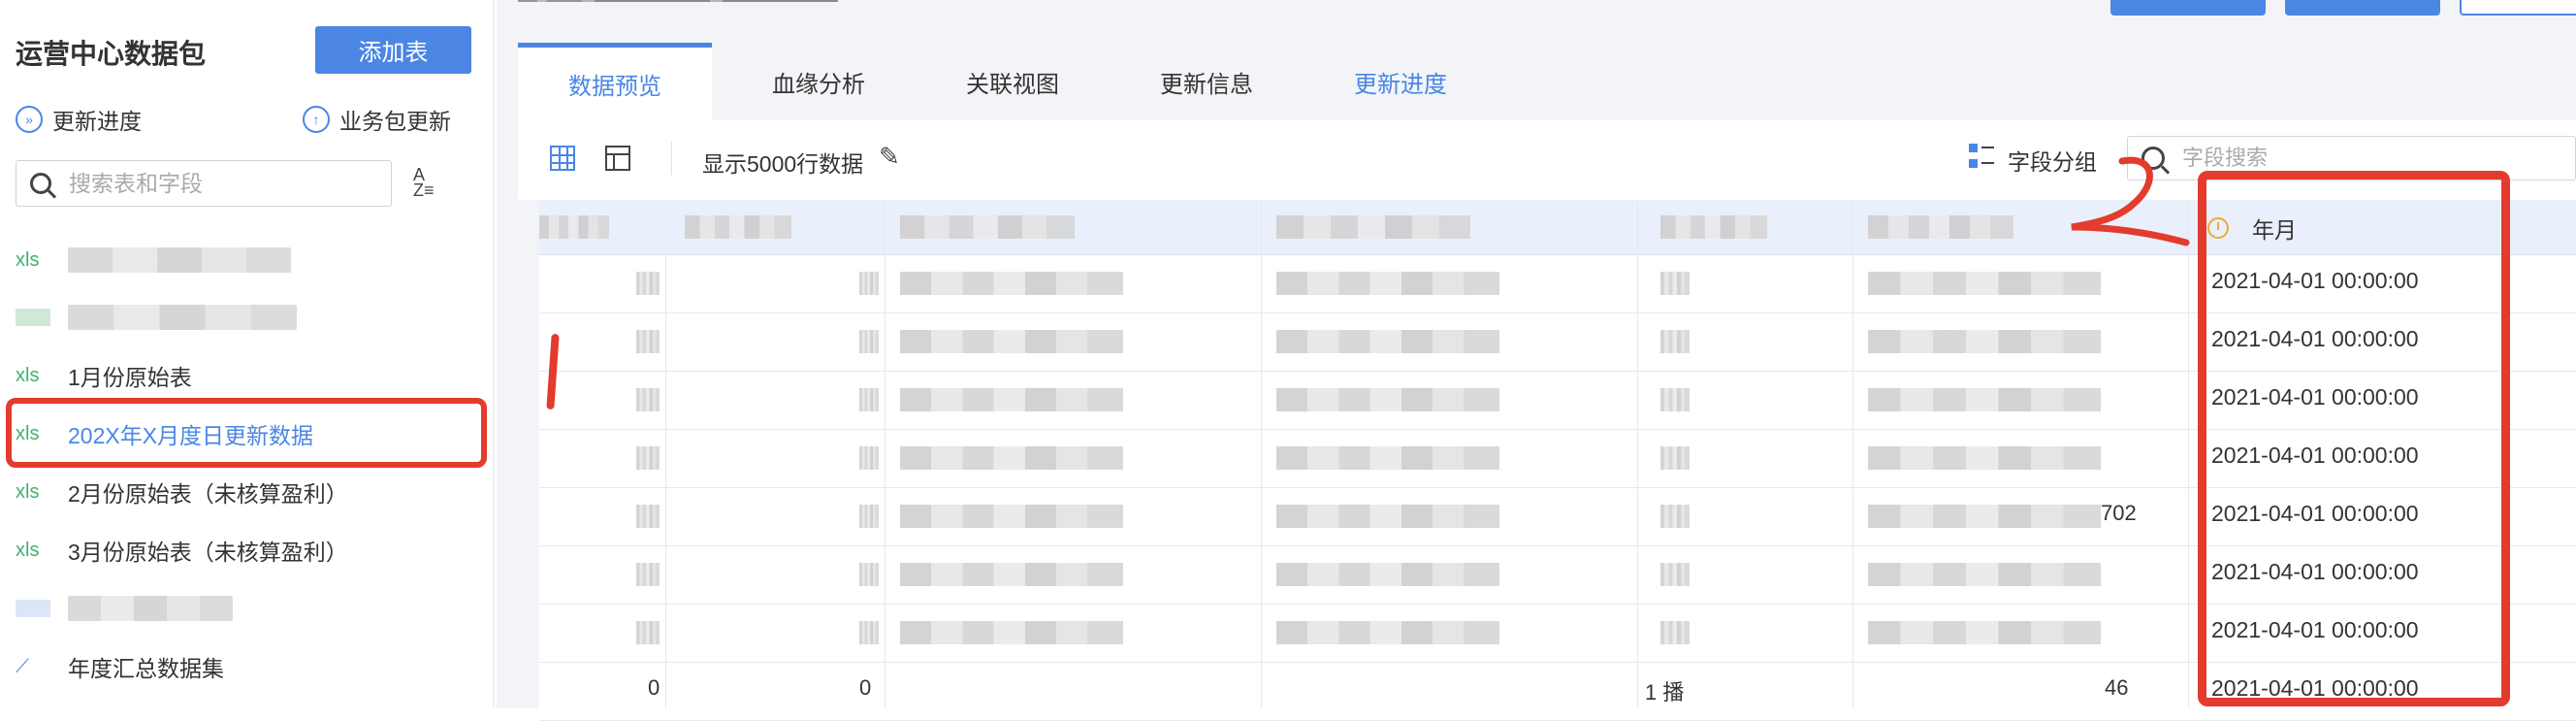 The image size is (2576, 721). I want to click on sidebar-divider, so click(494, 354).